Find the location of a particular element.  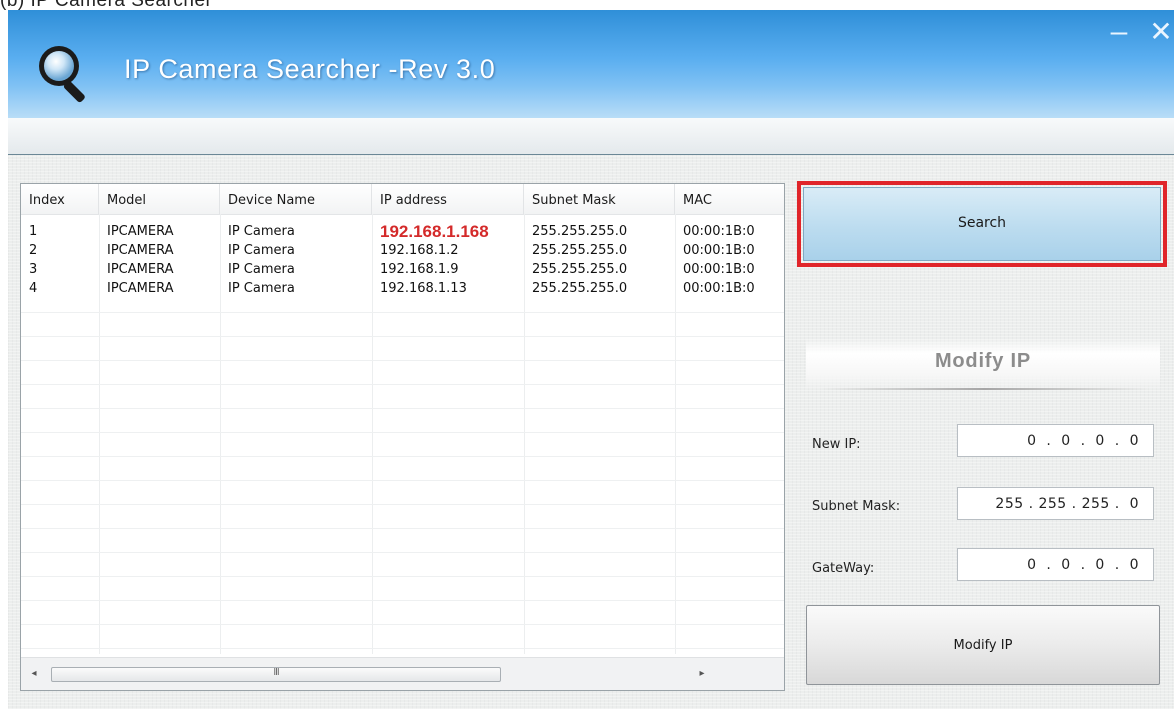

subnet-mask-field: 255 . 255 . 255 . 0 is located at coordinates (1055, 503).